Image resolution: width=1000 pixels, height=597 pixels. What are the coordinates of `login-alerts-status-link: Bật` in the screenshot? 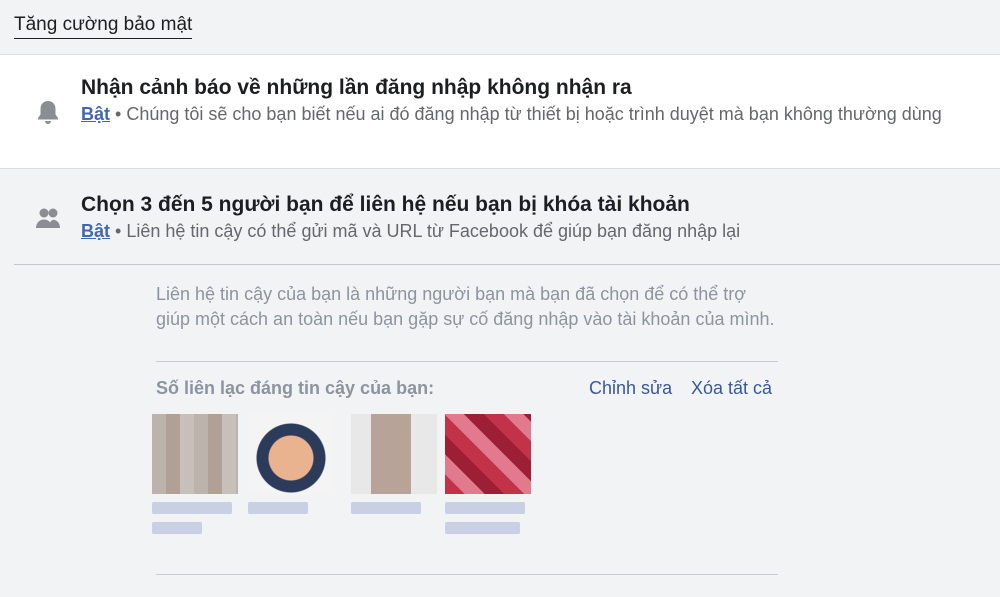 It's located at (95, 114).